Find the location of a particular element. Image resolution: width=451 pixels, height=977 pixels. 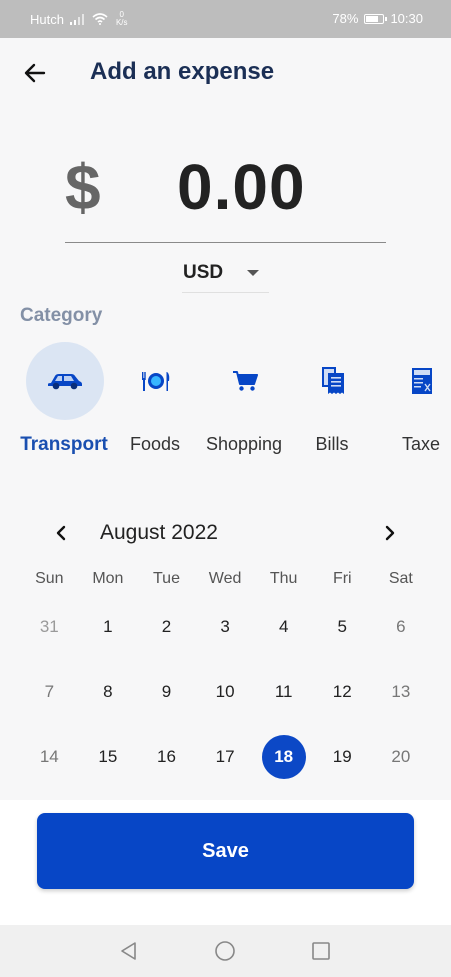

day-number: 13 is located at coordinates (401, 691).